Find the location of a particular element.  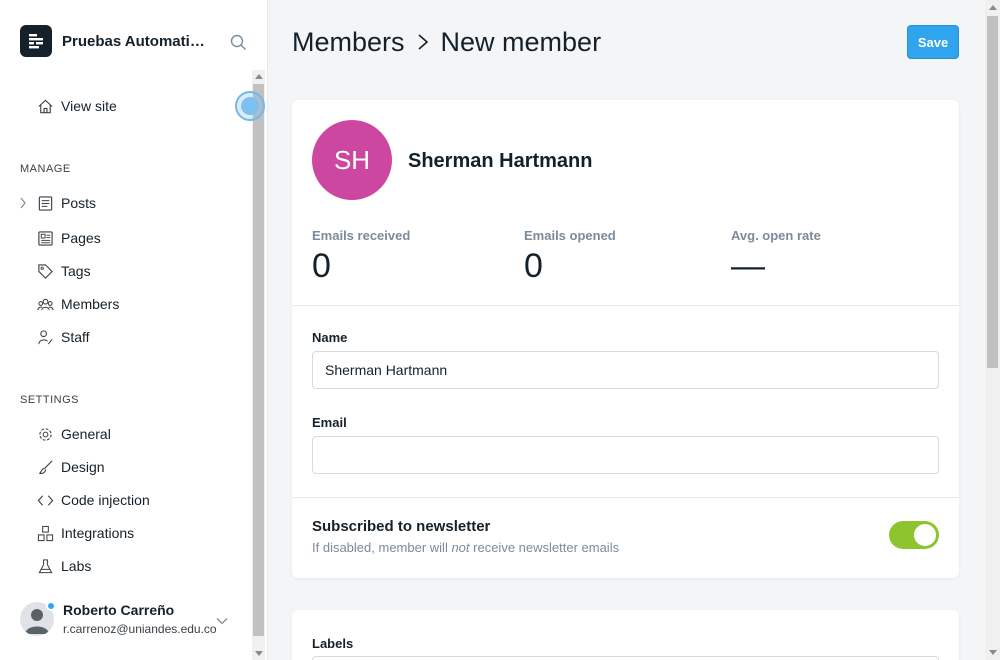

sidebar-item-code-injection: Code injection is located at coordinates (93, 500).